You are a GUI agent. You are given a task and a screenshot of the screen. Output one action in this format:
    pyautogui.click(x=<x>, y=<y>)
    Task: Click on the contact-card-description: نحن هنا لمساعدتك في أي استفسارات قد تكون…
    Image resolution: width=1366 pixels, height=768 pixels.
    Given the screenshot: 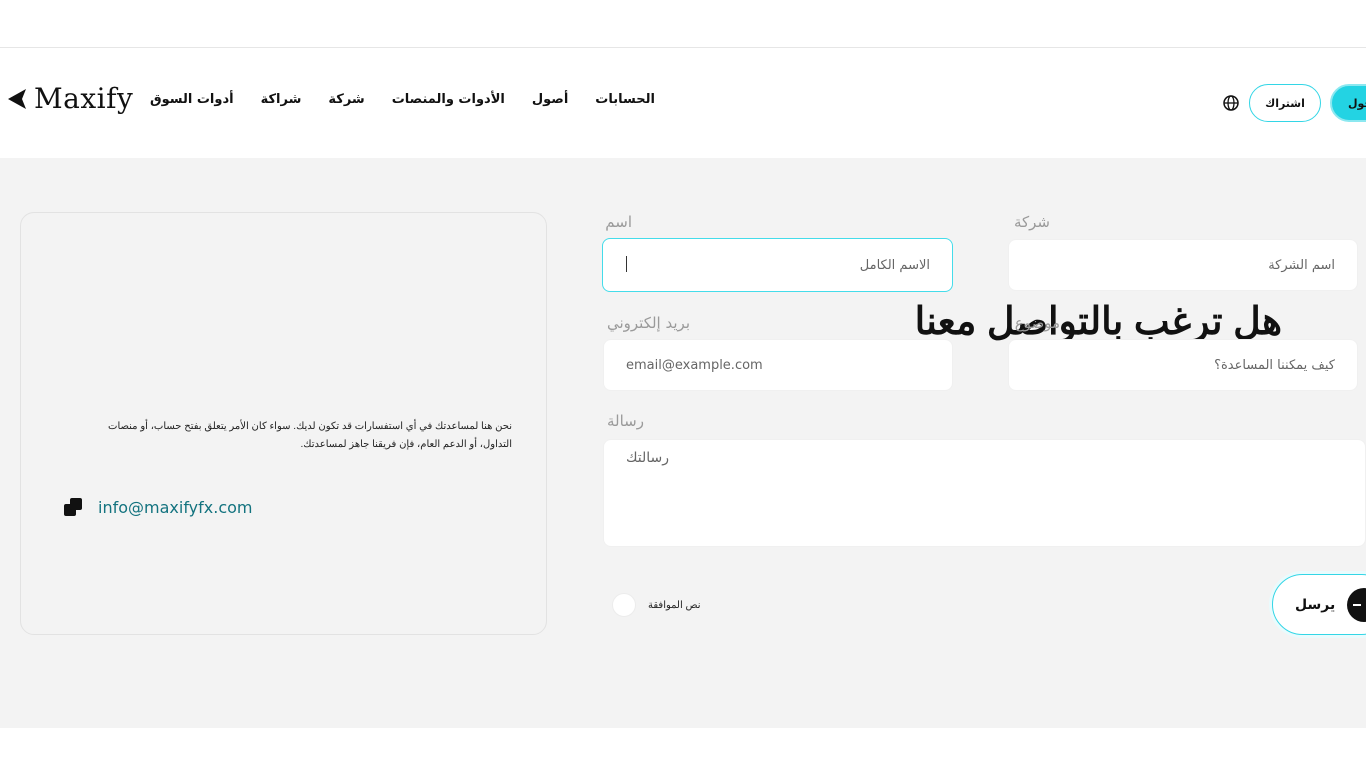 What is the action you would take?
    pyautogui.click(x=310, y=435)
    